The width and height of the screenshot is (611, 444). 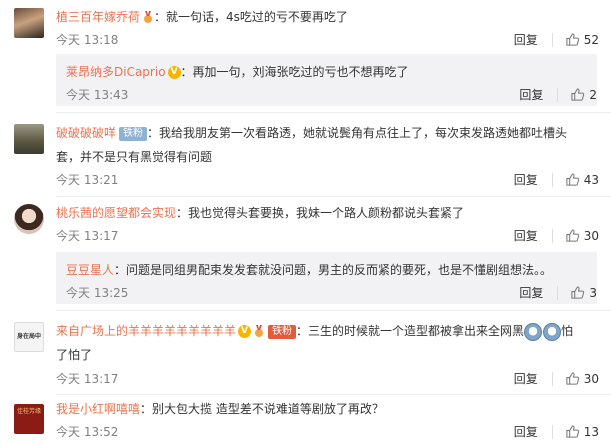 What do you see at coordinates (582, 179) in the screenshot?
I see `like-button: 43` at bounding box center [582, 179].